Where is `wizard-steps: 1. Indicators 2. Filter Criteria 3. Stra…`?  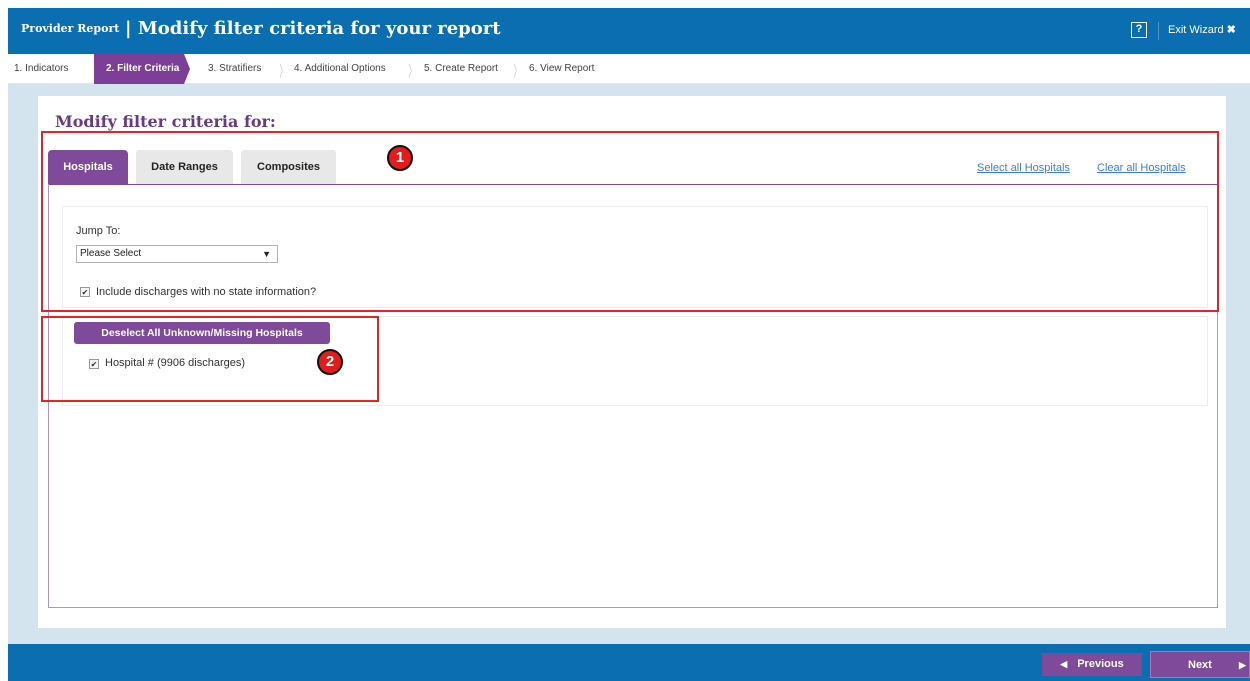
wizard-steps: 1. Indicators 2. Filter Criteria 3. Stra… is located at coordinates (629, 69).